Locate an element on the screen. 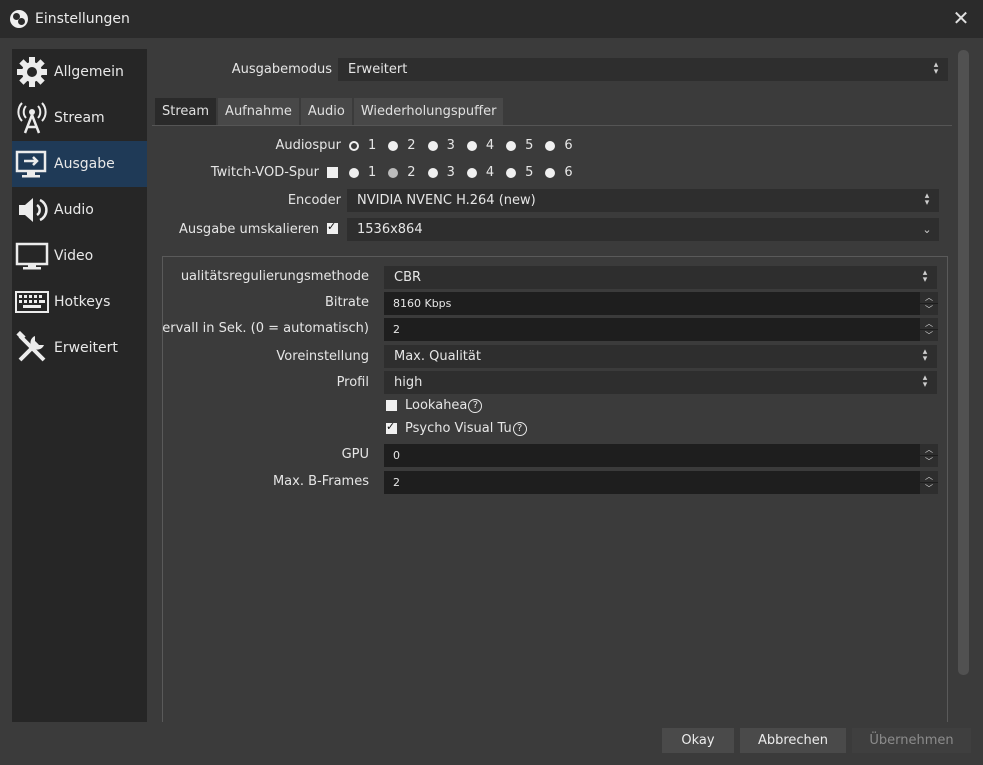  monitor-icon is located at coordinates (32, 256).